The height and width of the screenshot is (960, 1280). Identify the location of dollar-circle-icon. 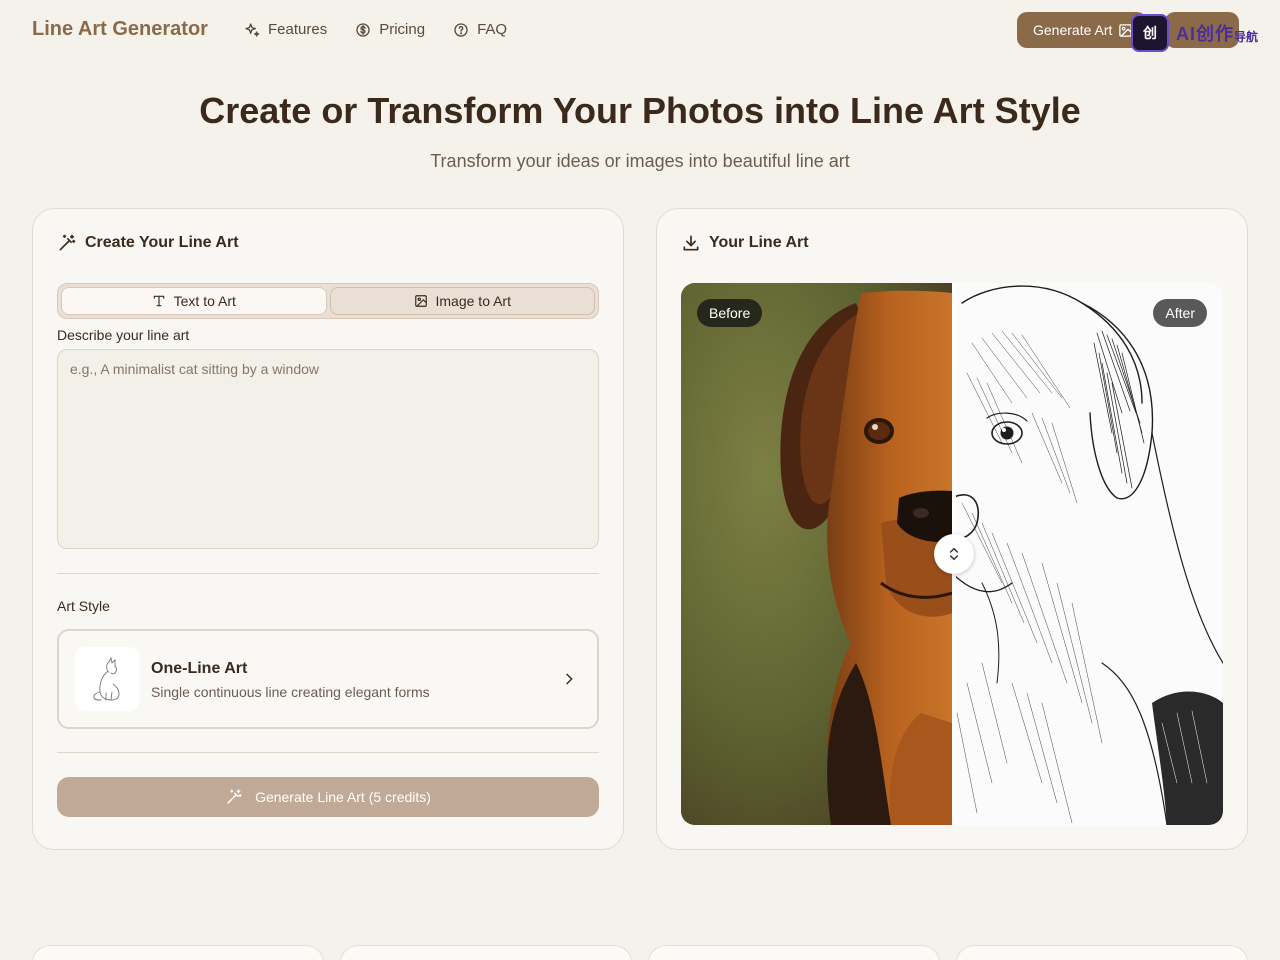
(363, 29).